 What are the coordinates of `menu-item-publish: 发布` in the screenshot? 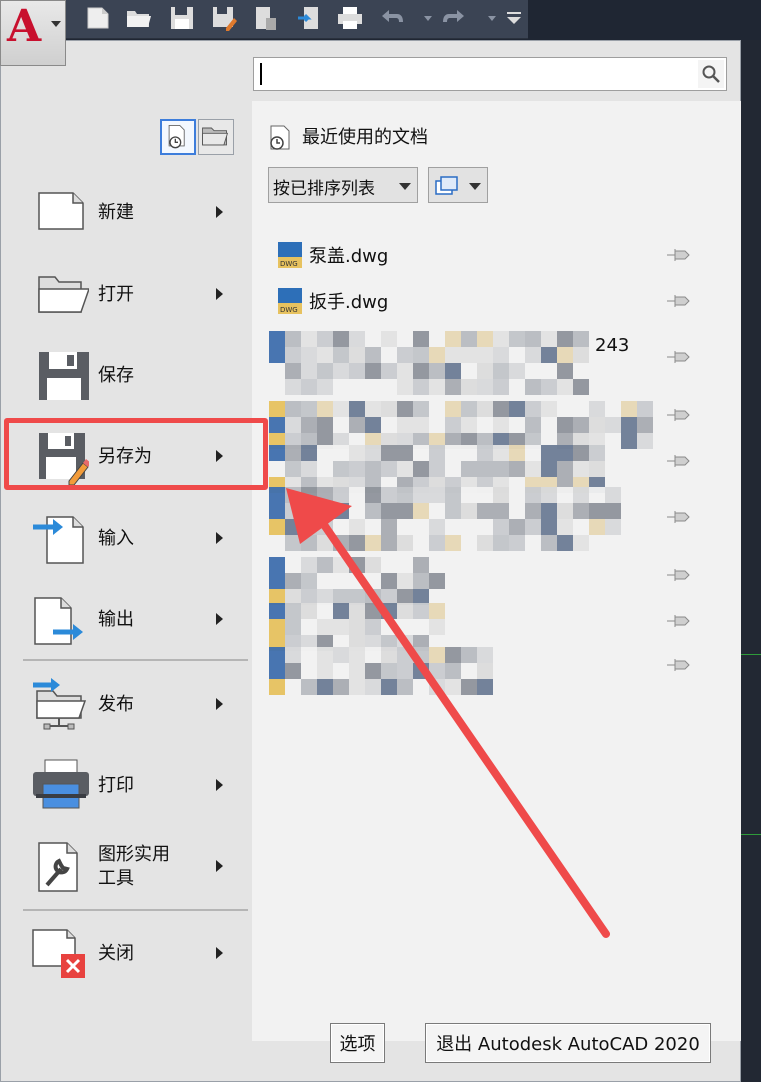 It's located at (135, 705).